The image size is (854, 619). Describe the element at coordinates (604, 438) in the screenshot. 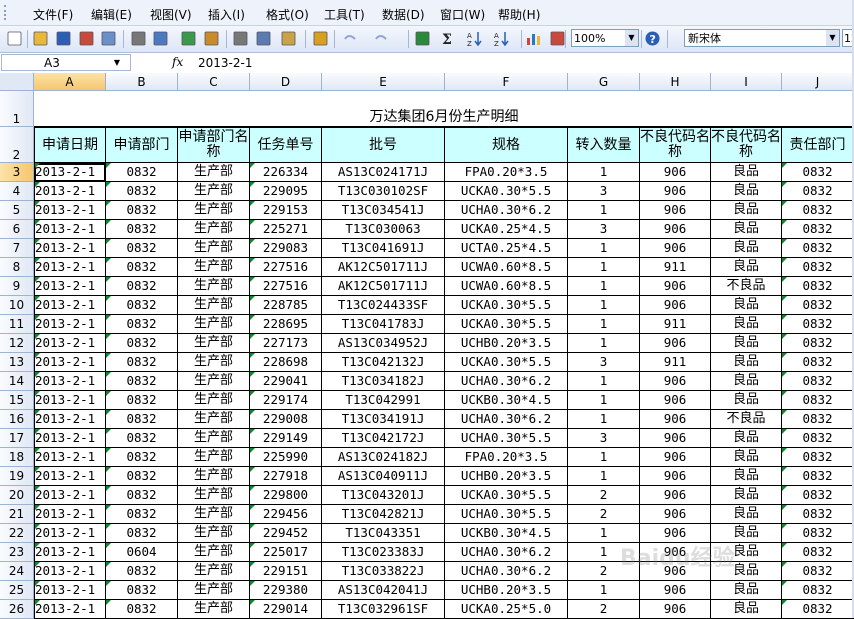

I see `cell-G17: 3` at that location.